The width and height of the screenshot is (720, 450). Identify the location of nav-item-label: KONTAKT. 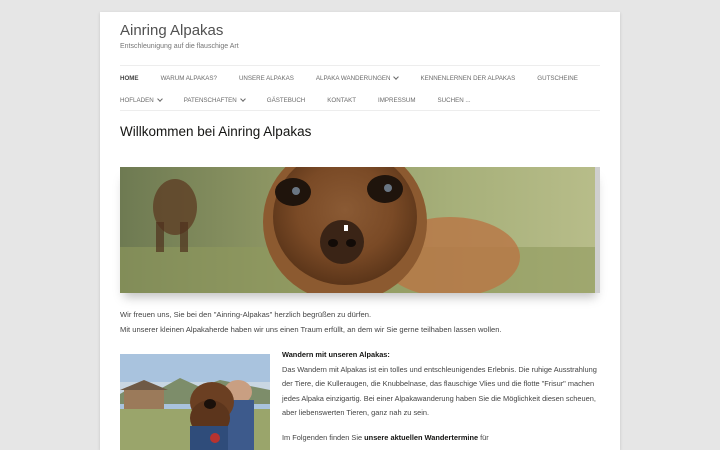
(342, 100).